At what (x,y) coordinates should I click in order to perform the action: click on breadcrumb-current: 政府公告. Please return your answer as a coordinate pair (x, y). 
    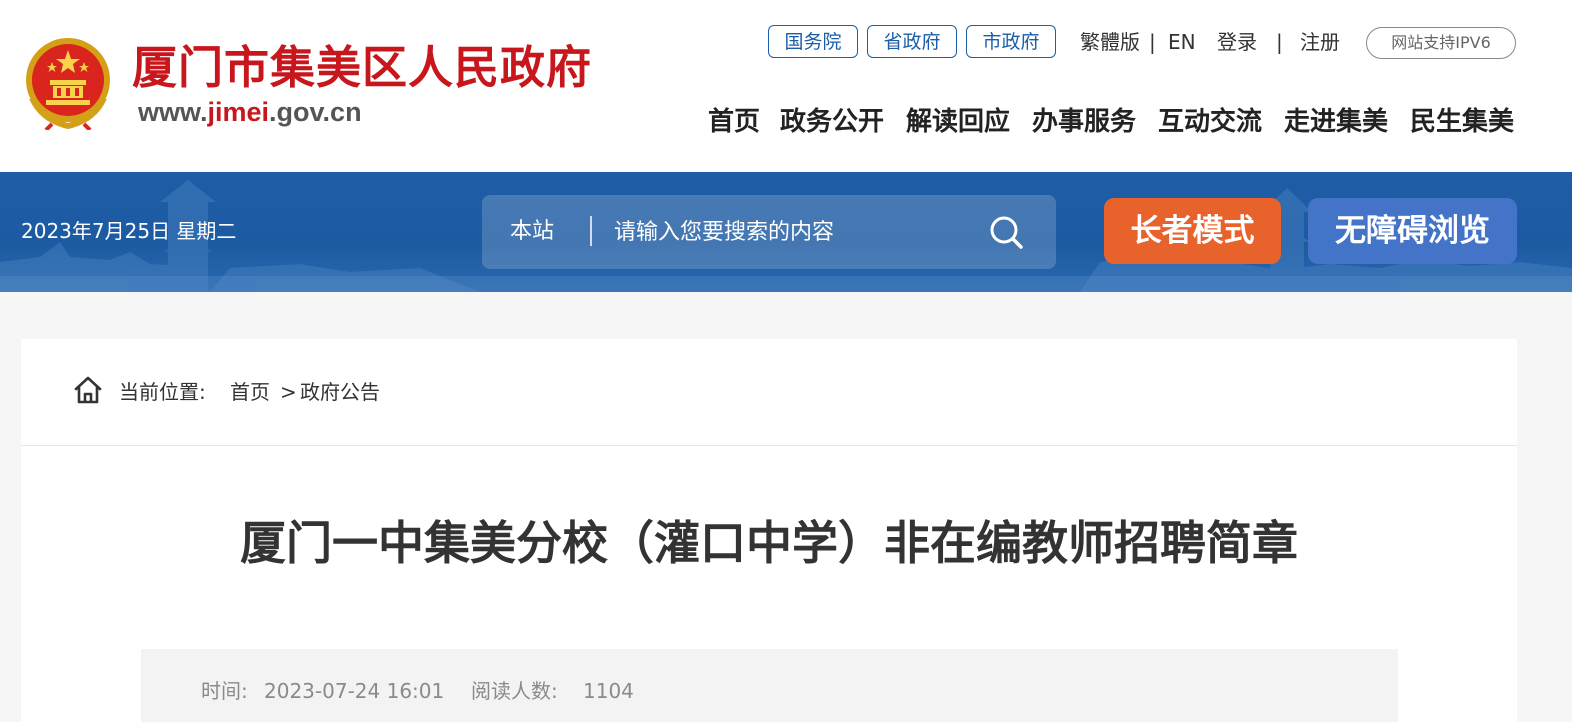
    Looking at the image, I should click on (340, 392).